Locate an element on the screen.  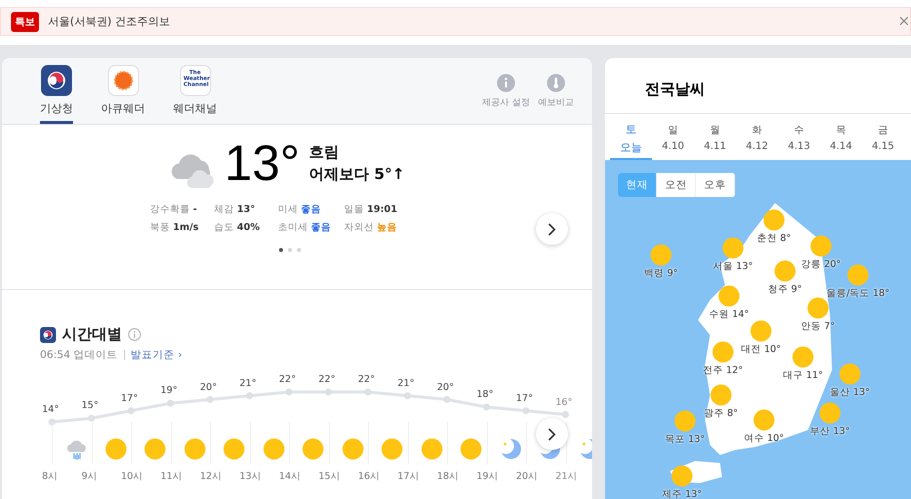
weather-stat: 일몰 19:01 is located at coordinates (371, 209).